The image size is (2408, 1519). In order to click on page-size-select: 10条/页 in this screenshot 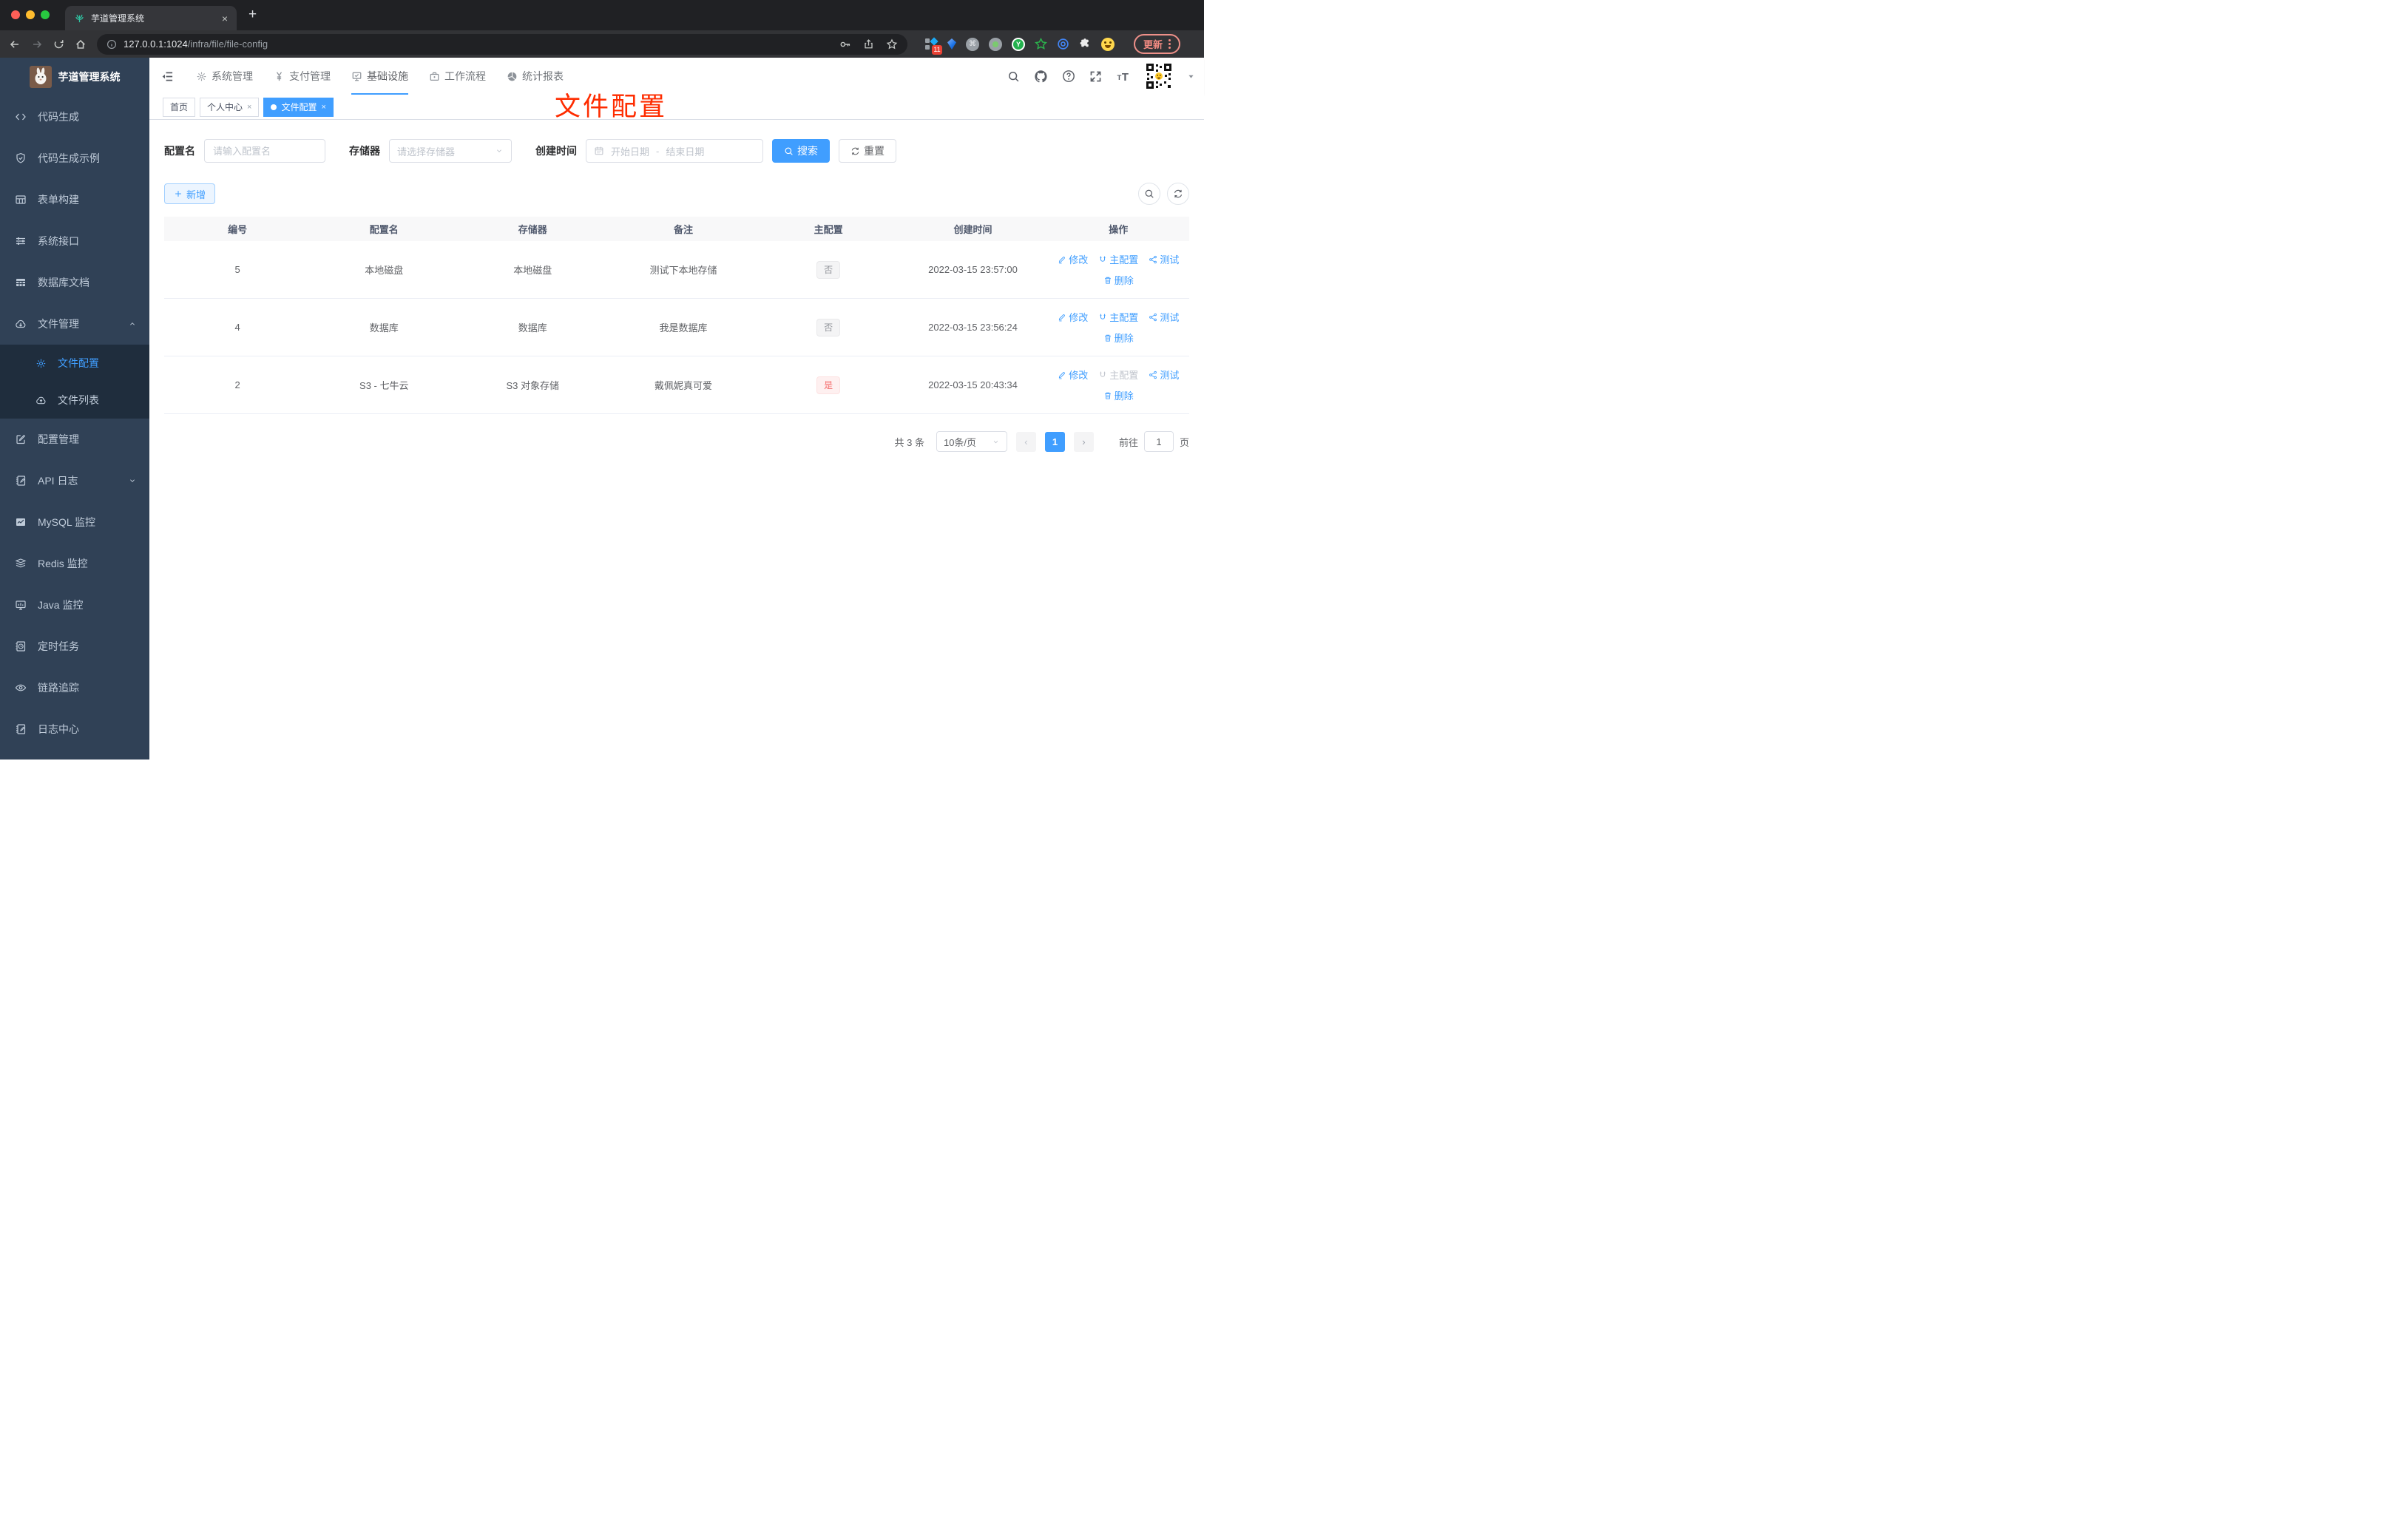, I will do `click(971, 441)`.